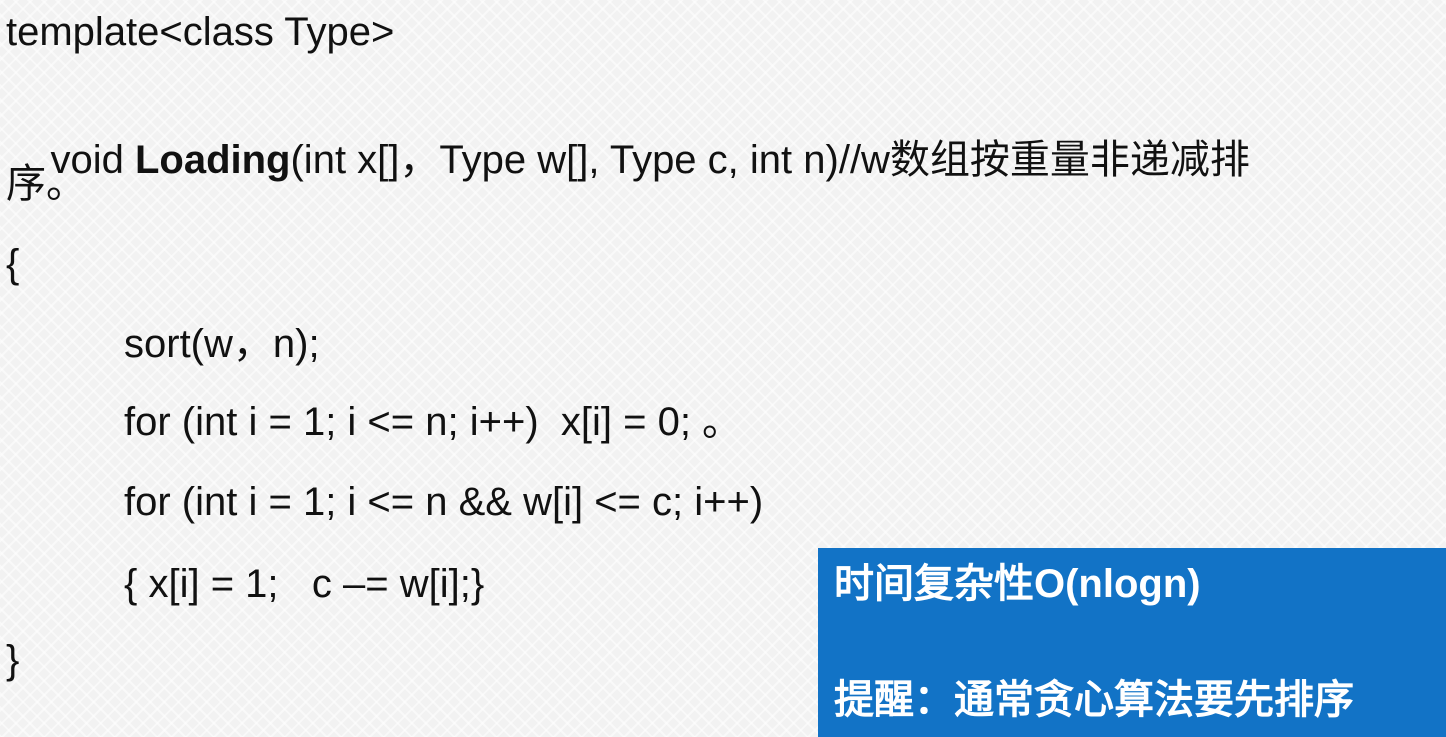  Describe the element at coordinates (304, 584) in the screenshot. I see `code-line-loop-body: { x[i] = 1; c –= w[i];}` at that location.